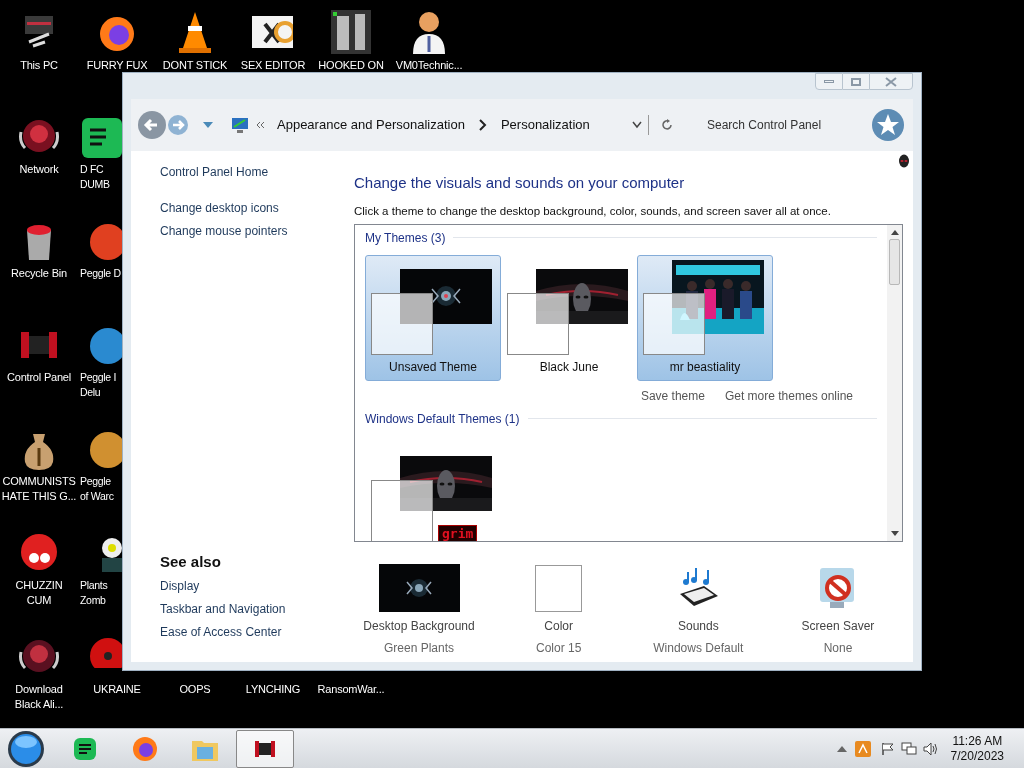  I want to click on setting-value: None, so click(838, 648).